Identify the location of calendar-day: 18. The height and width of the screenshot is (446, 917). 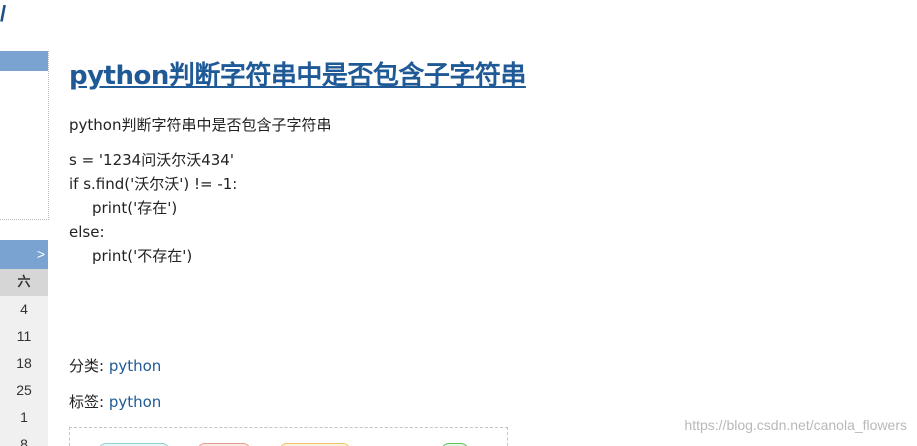
(24, 363).